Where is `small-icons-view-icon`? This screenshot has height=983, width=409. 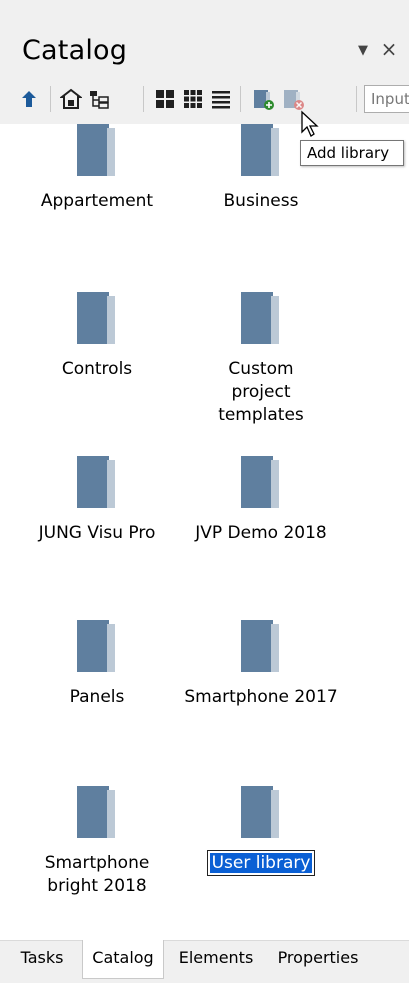
small-icons-view-icon is located at coordinates (193, 99).